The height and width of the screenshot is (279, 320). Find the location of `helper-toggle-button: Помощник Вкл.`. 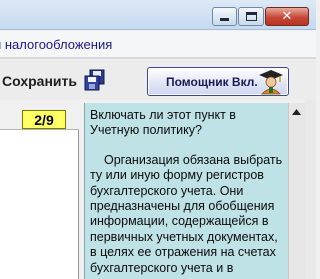

helper-toggle-button: Помощник Вкл. is located at coordinates (218, 81).